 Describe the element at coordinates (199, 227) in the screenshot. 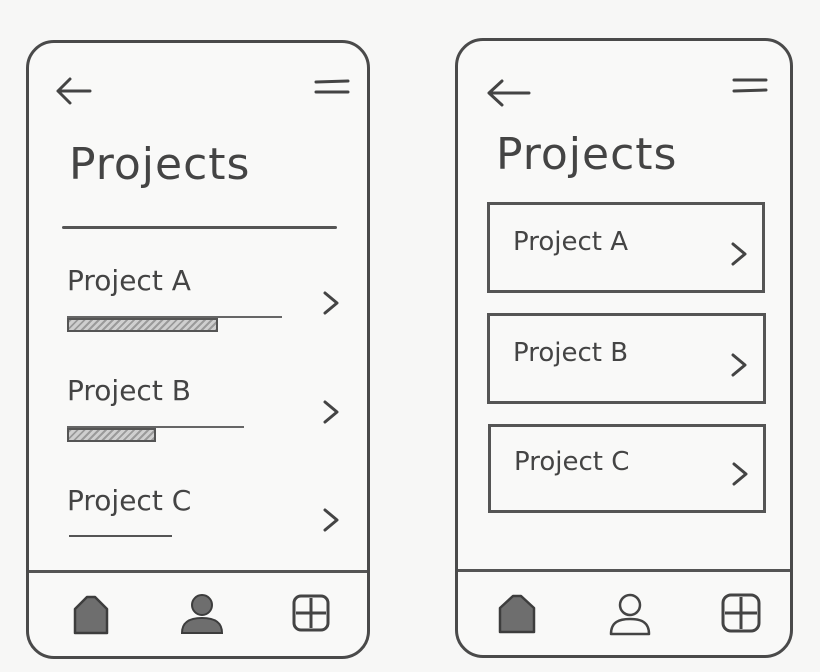

I see `title-divider` at that location.